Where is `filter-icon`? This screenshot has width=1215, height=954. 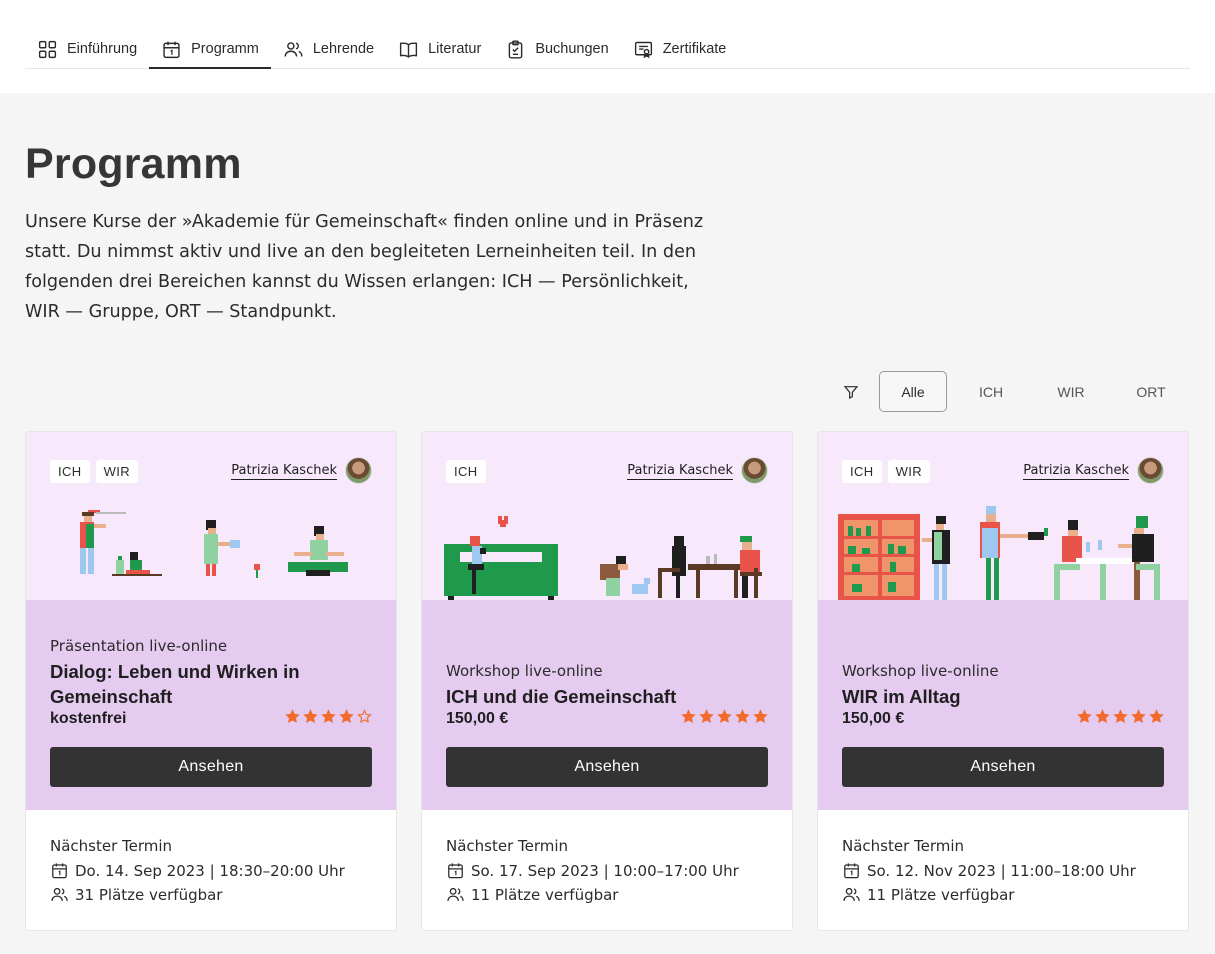 filter-icon is located at coordinates (851, 392).